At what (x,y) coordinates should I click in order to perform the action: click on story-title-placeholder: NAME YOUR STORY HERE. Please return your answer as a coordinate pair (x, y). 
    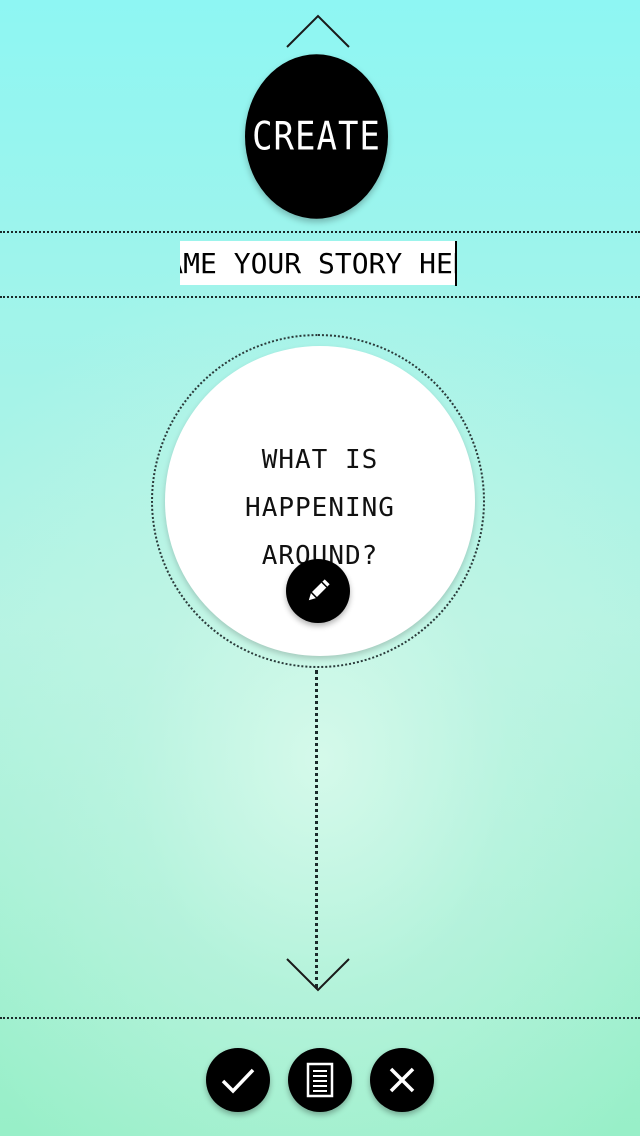
    Looking at the image, I should click on (318, 263).